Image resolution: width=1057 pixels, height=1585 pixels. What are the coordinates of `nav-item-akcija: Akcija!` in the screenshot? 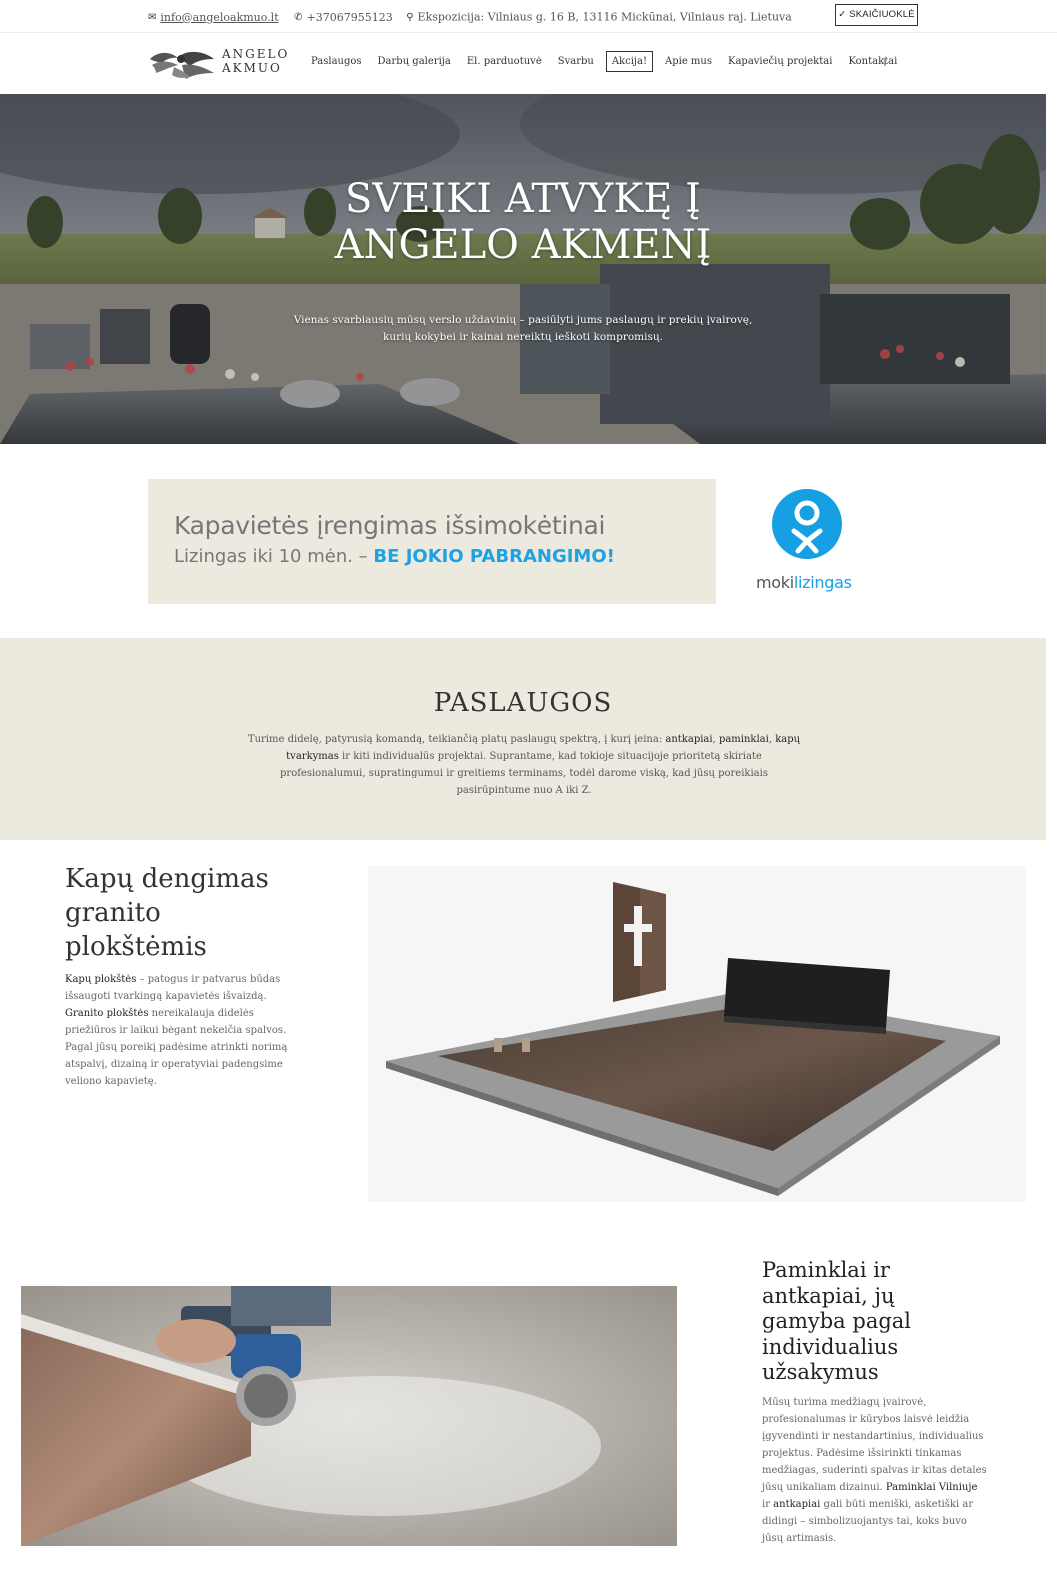 It's located at (629, 61).